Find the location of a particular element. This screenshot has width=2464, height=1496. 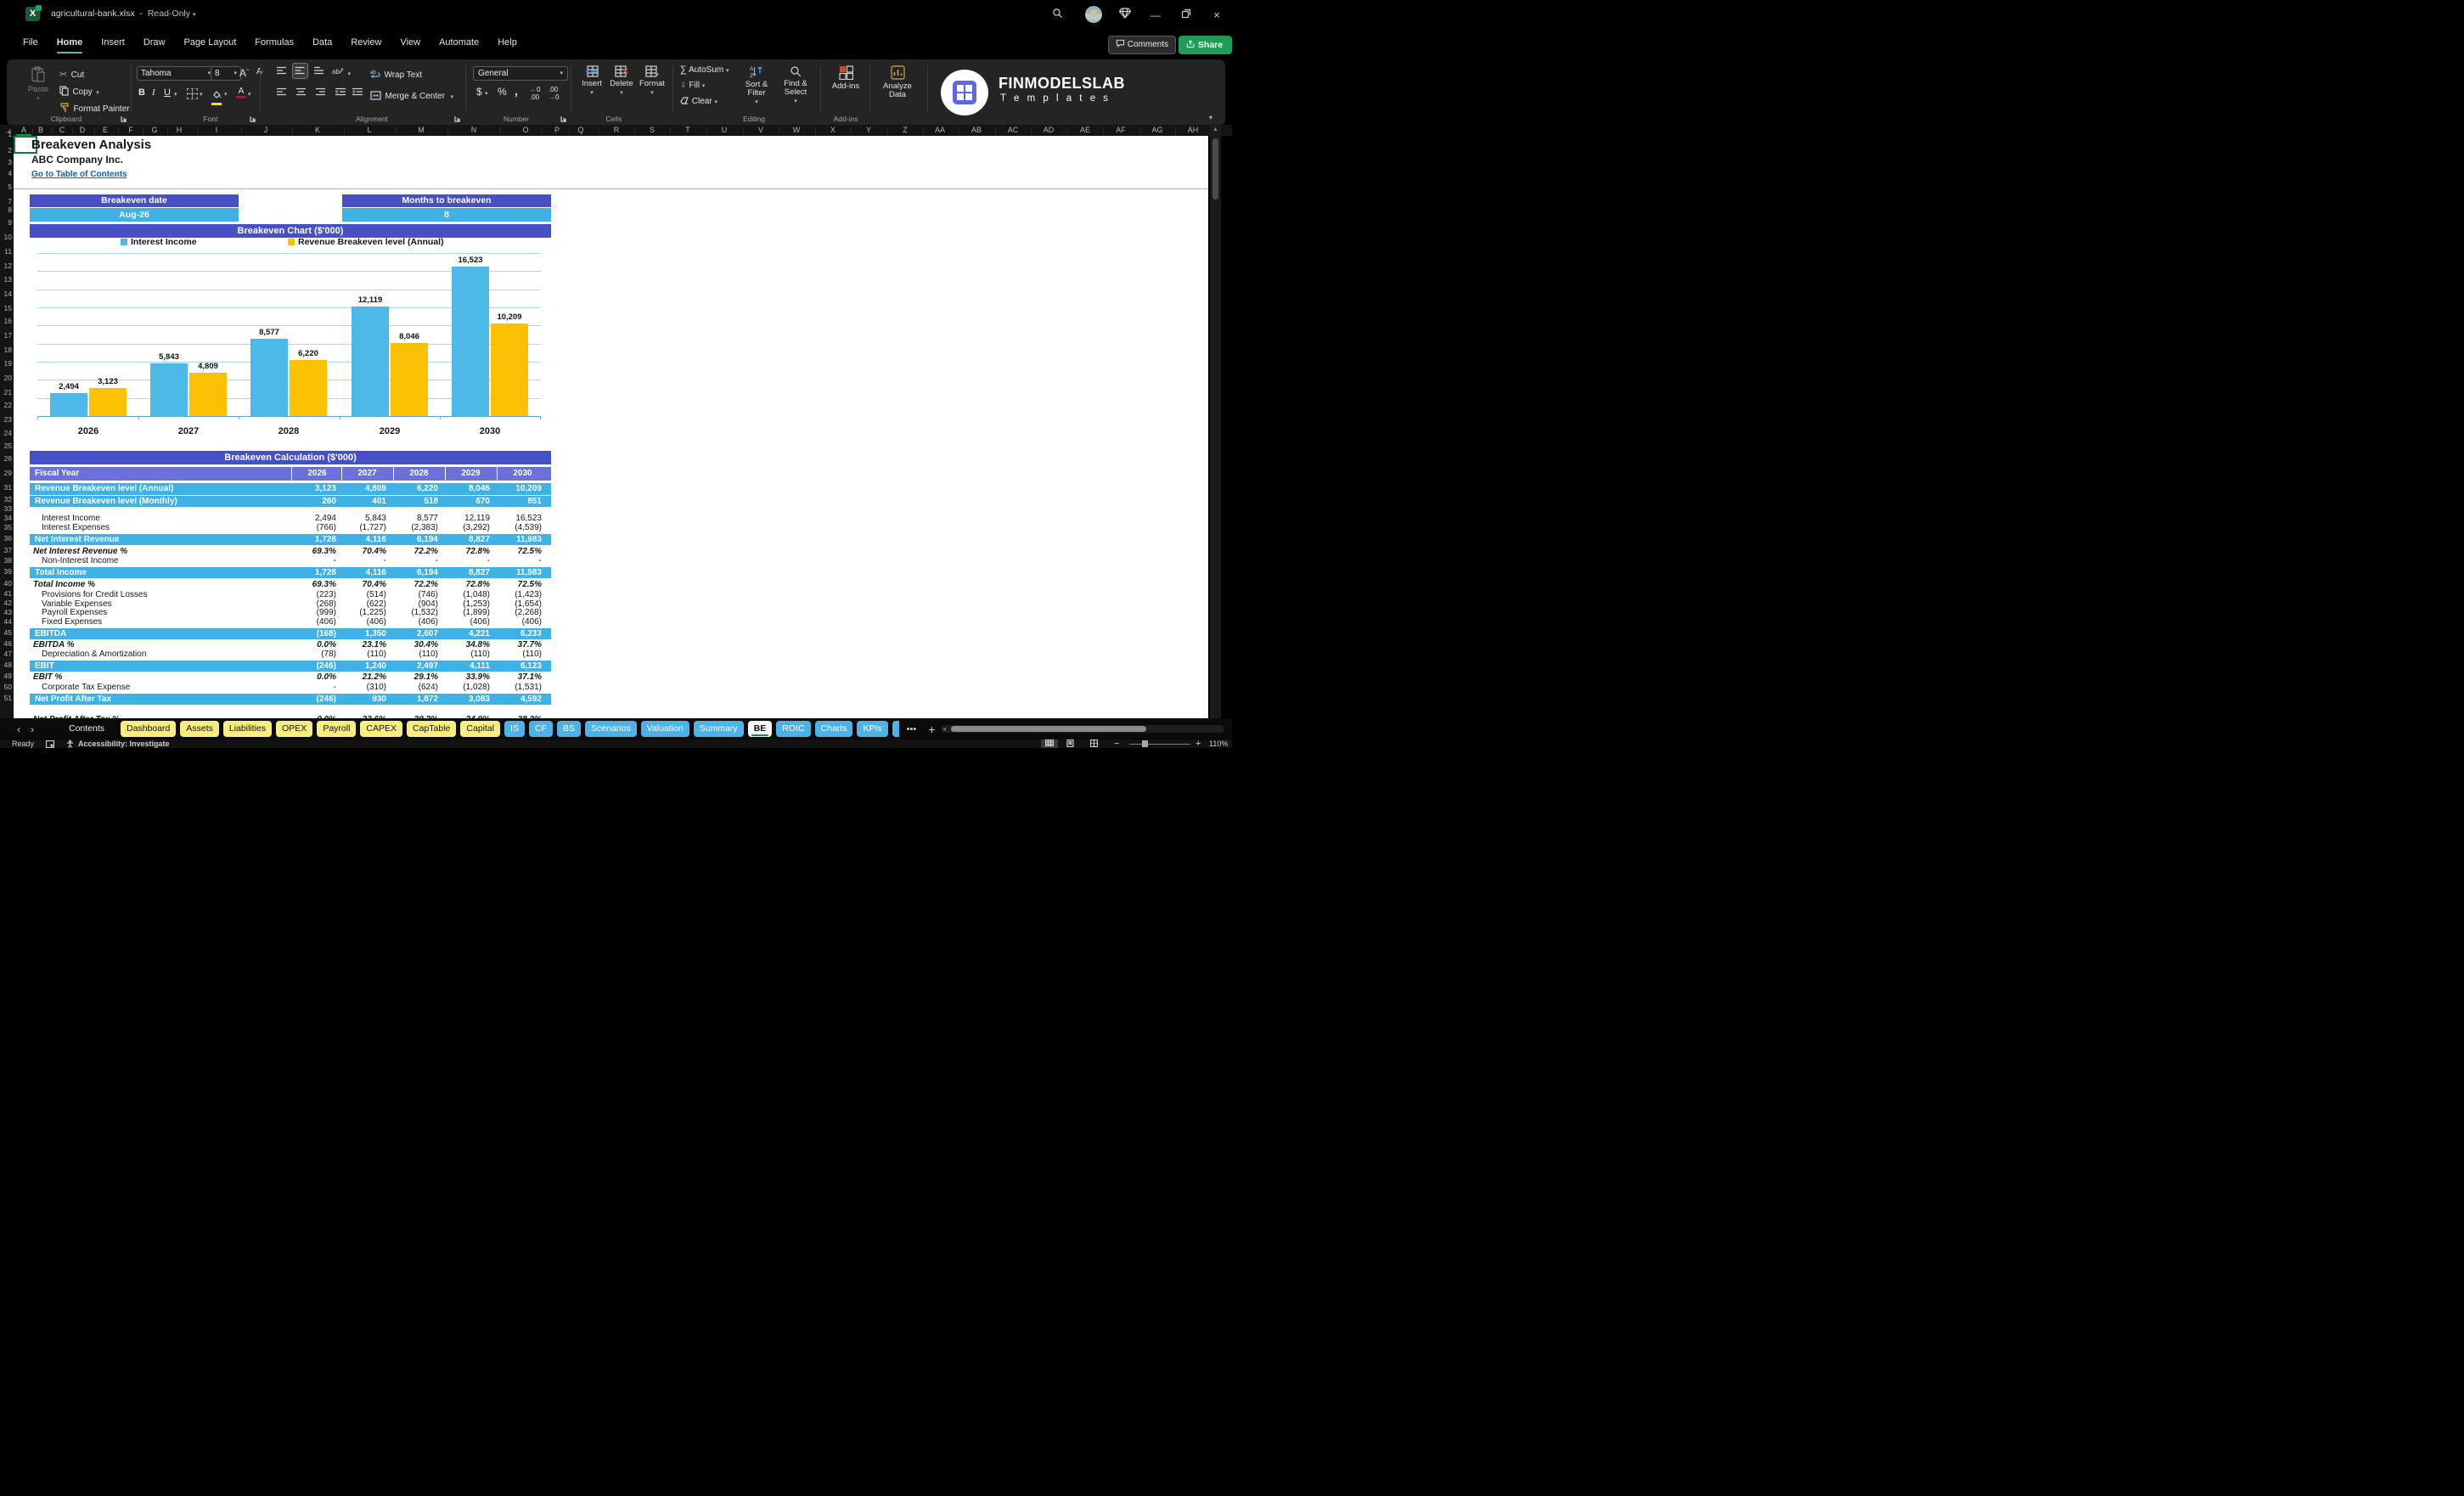

row-header-40: 40 is located at coordinates (6, 583).